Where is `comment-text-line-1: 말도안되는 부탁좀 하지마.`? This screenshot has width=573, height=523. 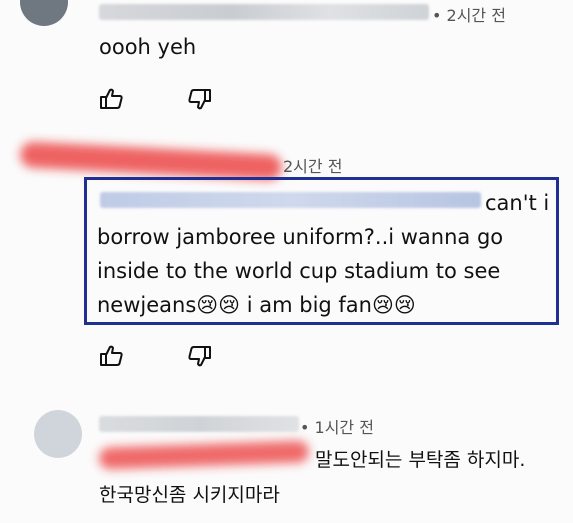 comment-text-line-1: 말도안되는 부탁좀 하지마. is located at coordinates (420, 460).